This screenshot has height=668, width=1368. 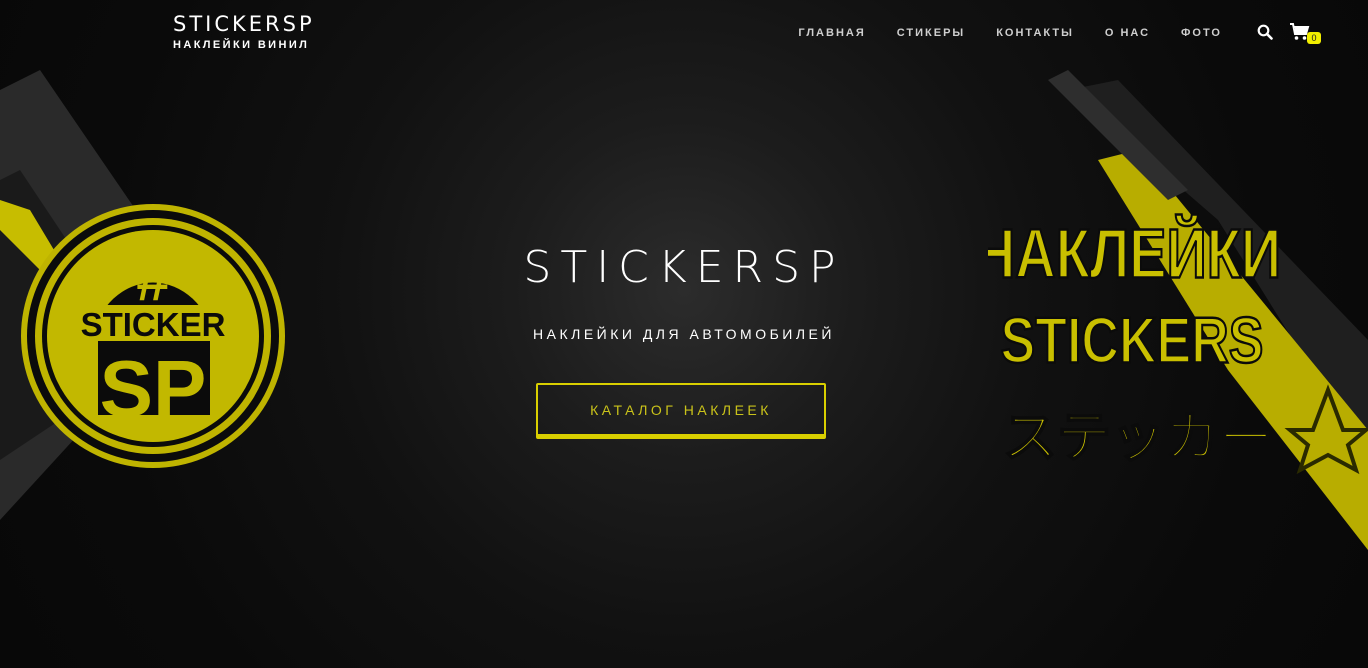 I want to click on nav-item-stickers: СТИКЕРЫ, so click(x=931, y=33).